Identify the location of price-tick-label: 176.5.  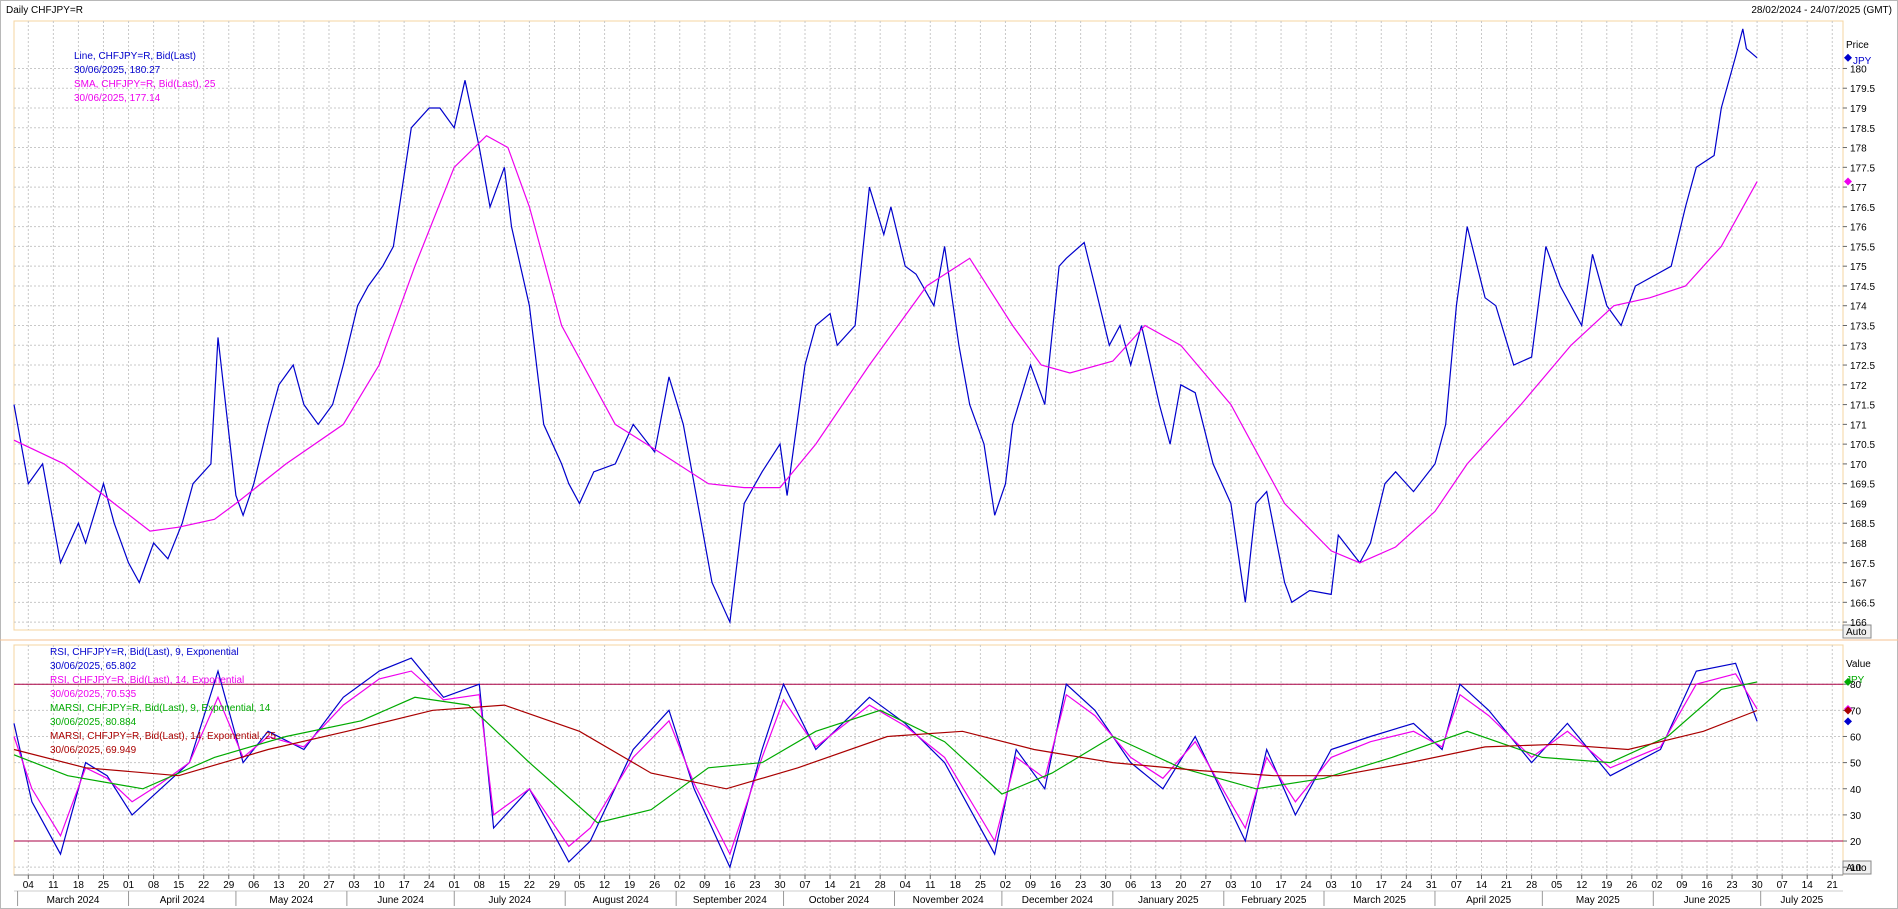
(1862, 208).